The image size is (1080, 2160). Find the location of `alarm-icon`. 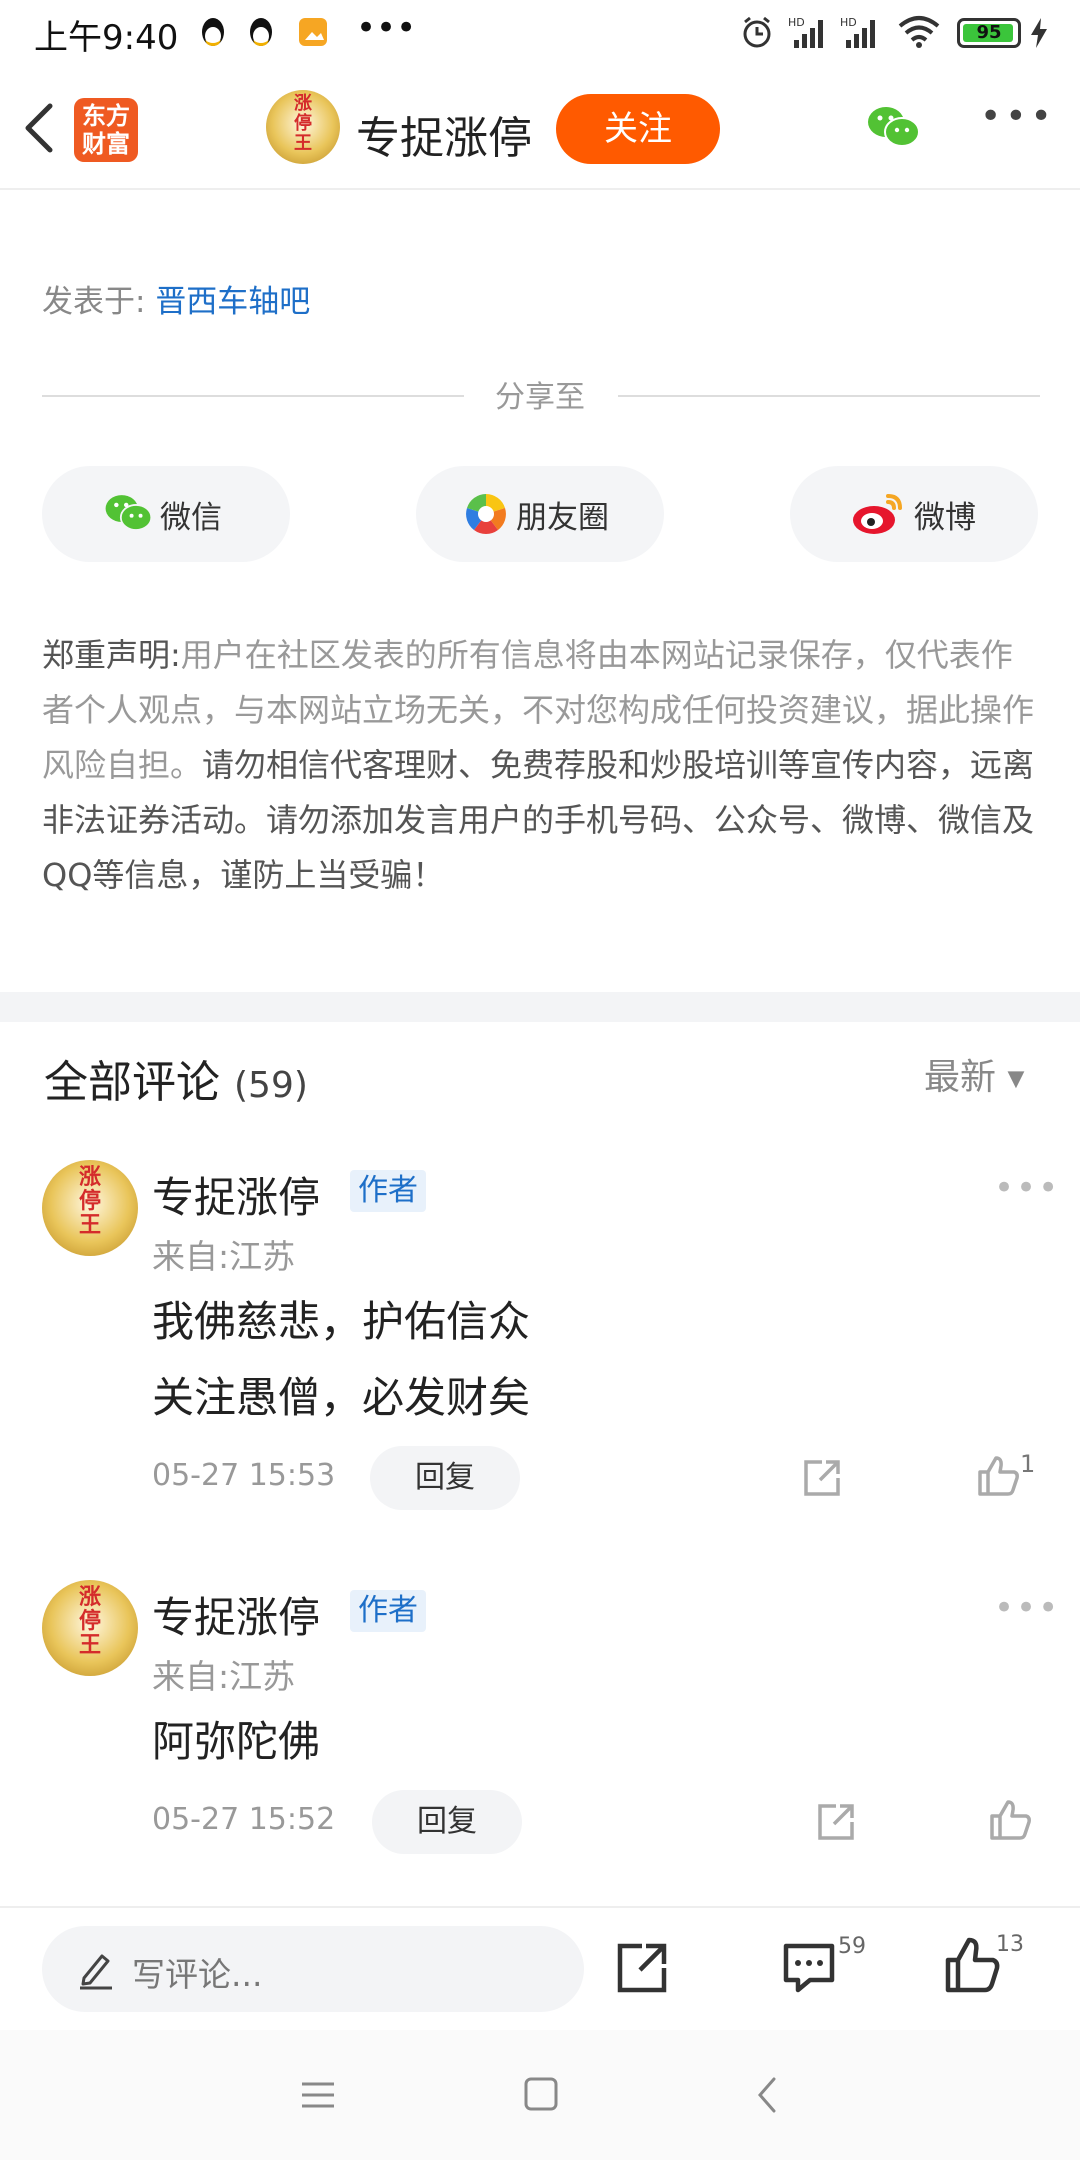

alarm-icon is located at coordinates (757, 32).